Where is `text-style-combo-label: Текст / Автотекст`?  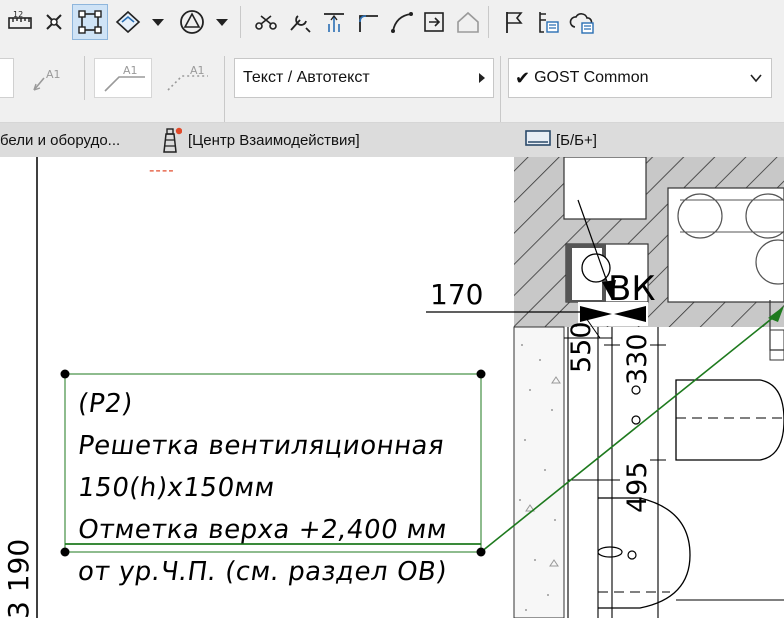 text-style-combo-label: Текст / Автотекст is located at coordinates (306, 77).